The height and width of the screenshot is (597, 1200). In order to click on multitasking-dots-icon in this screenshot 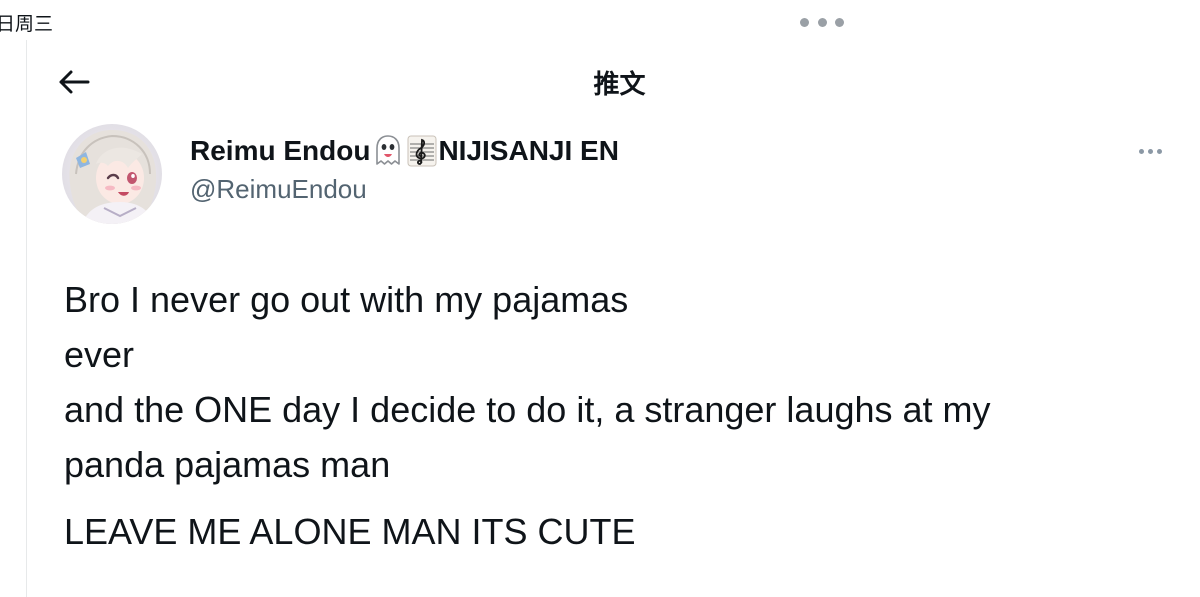, I will do `click(822, 22)`.